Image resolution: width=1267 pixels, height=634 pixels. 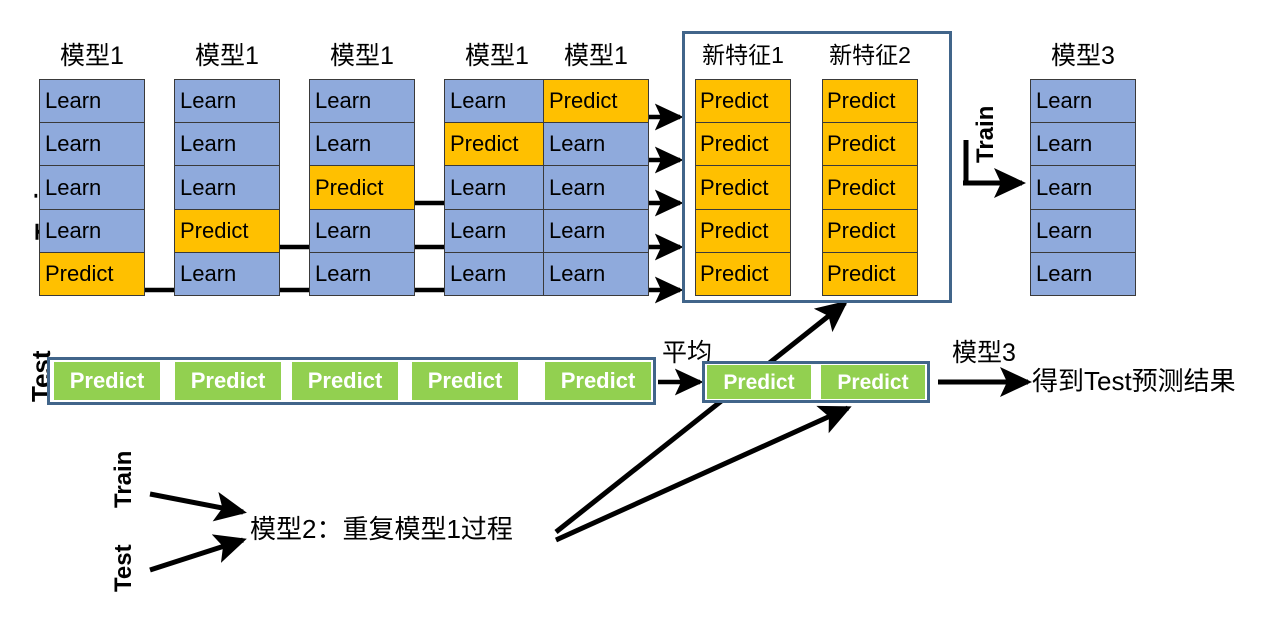 What do you see at coordinates (743, 55) in the screenshot?
I see `column-header-newfeature1: 新特征1` at bounding box center [743, 55].